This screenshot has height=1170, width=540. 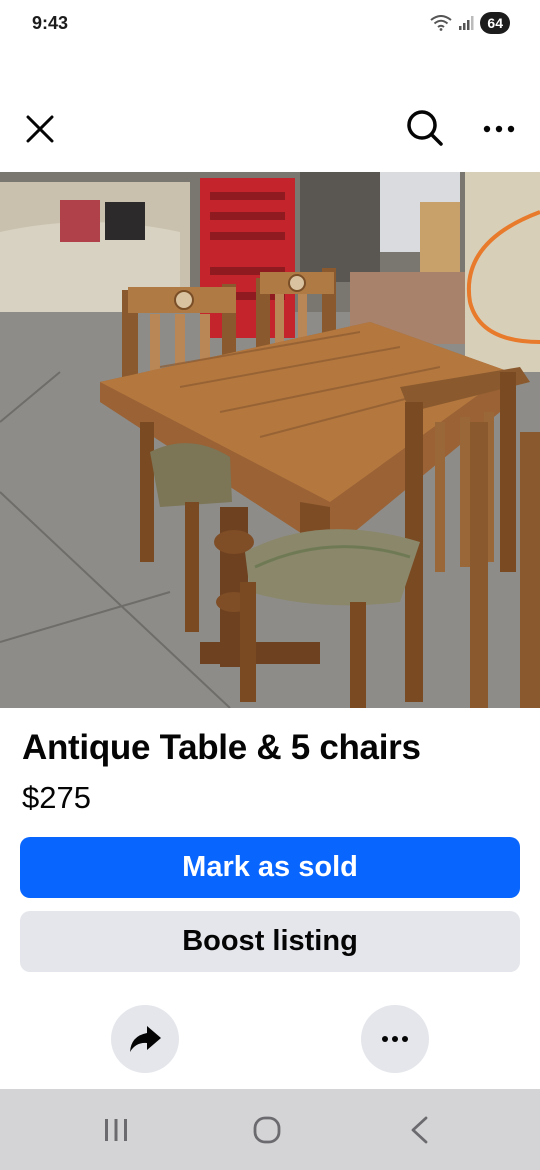 I want to click on status-icons: 64, so click(x=470, y=23).